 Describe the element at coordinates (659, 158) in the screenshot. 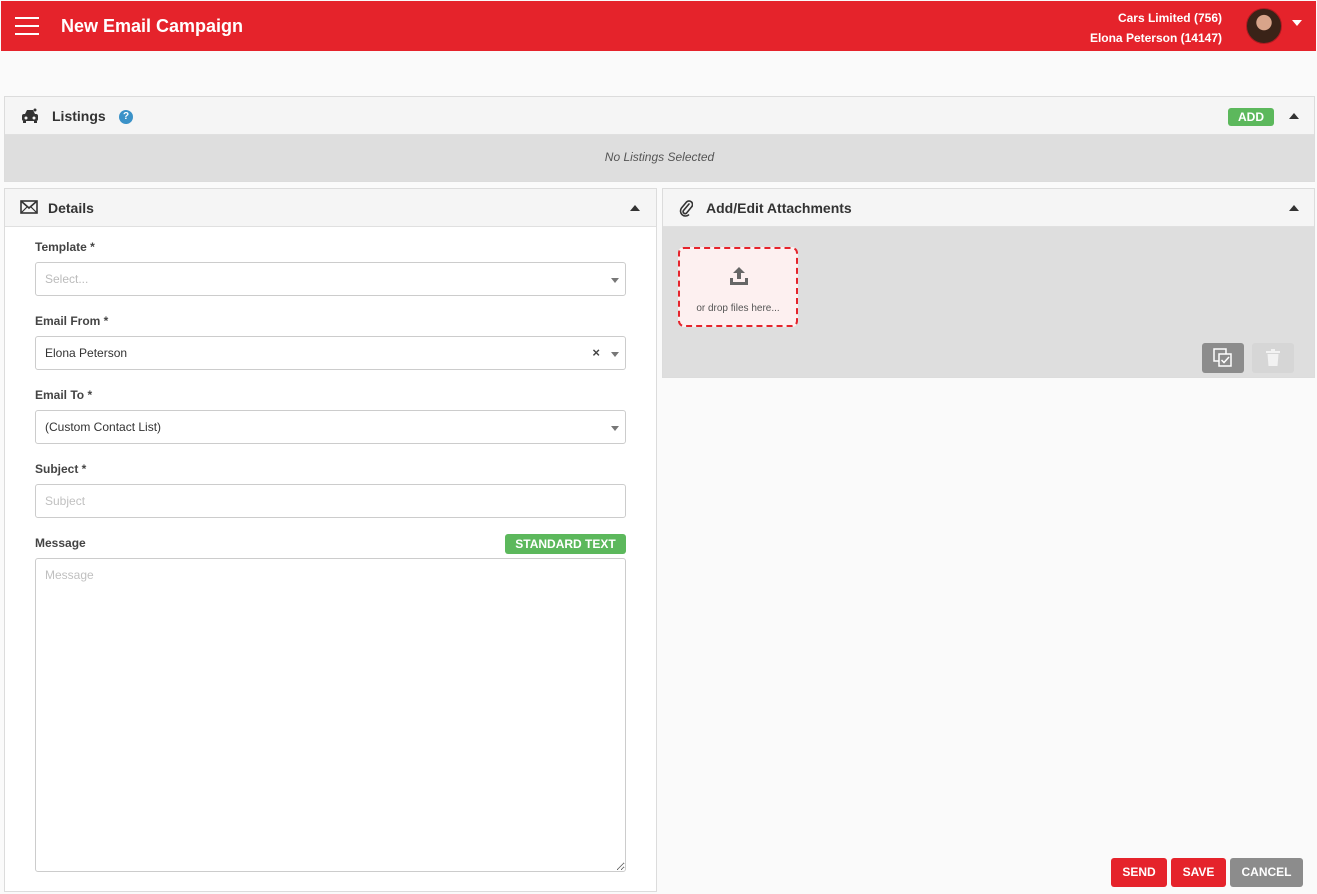

I see `listings-empty-state: No Listings Selected` at that location.